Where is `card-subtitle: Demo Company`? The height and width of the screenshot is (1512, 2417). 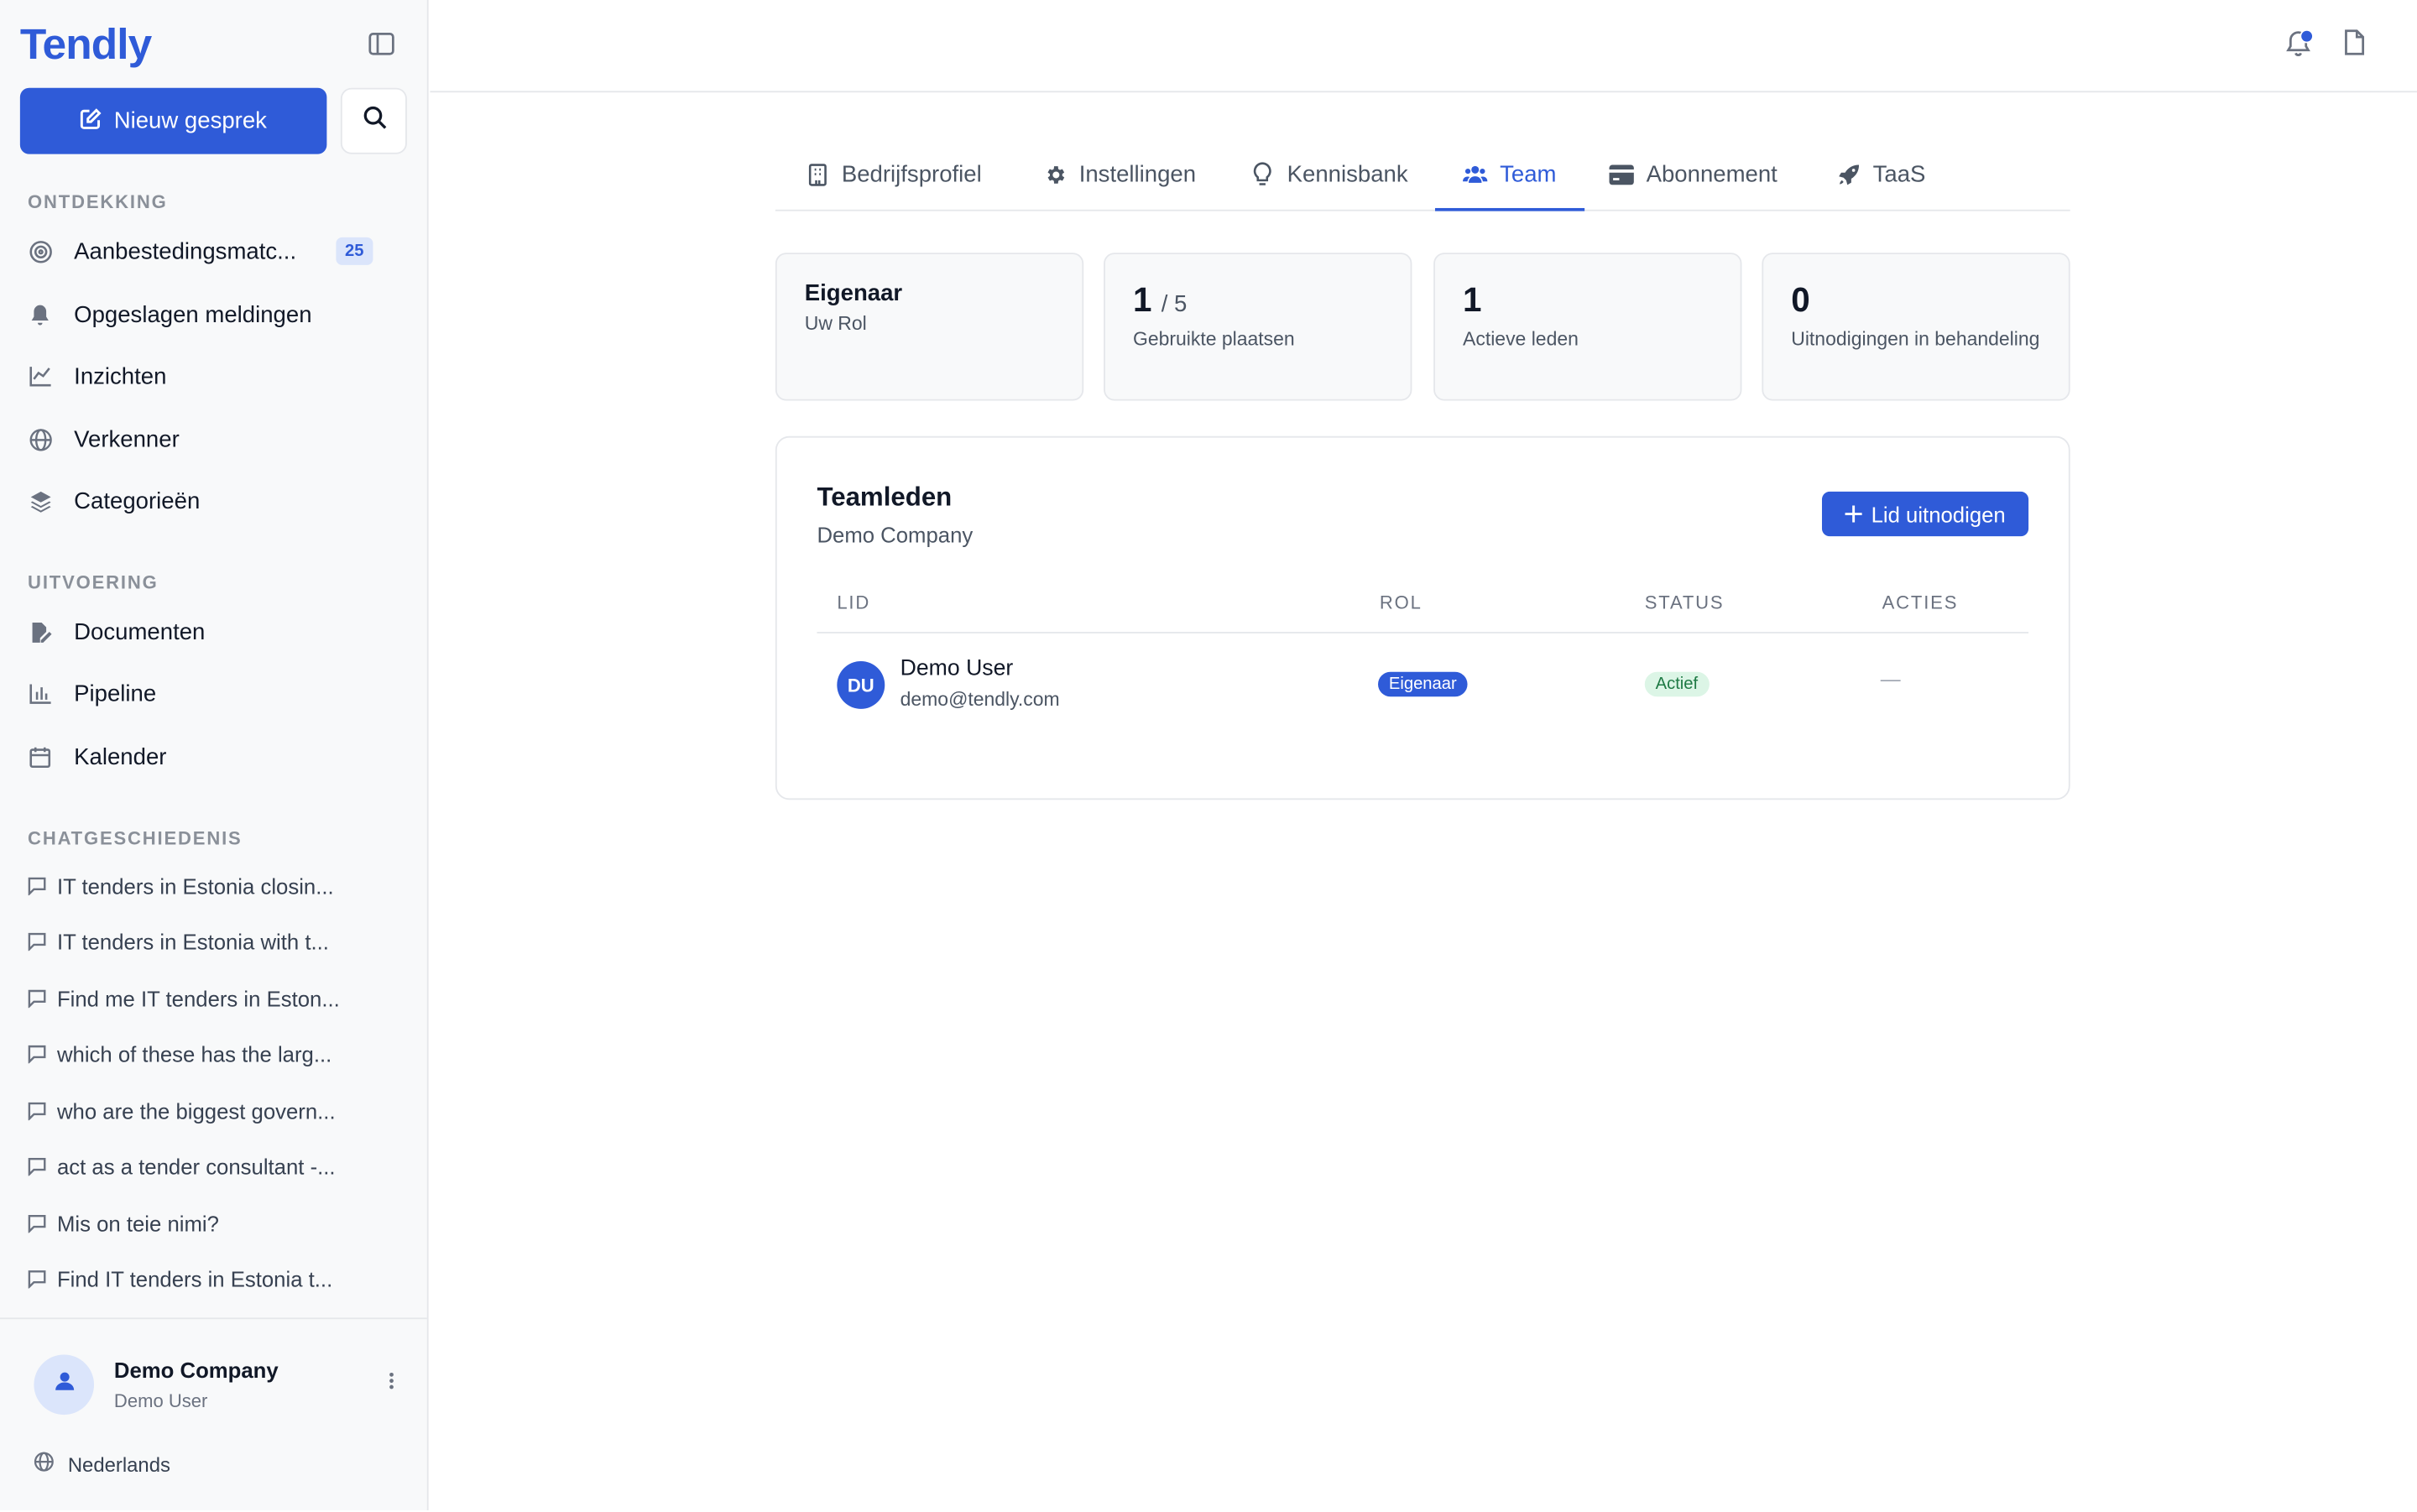 card-subtitle: Demo Company is located at coordinates (895, 535).